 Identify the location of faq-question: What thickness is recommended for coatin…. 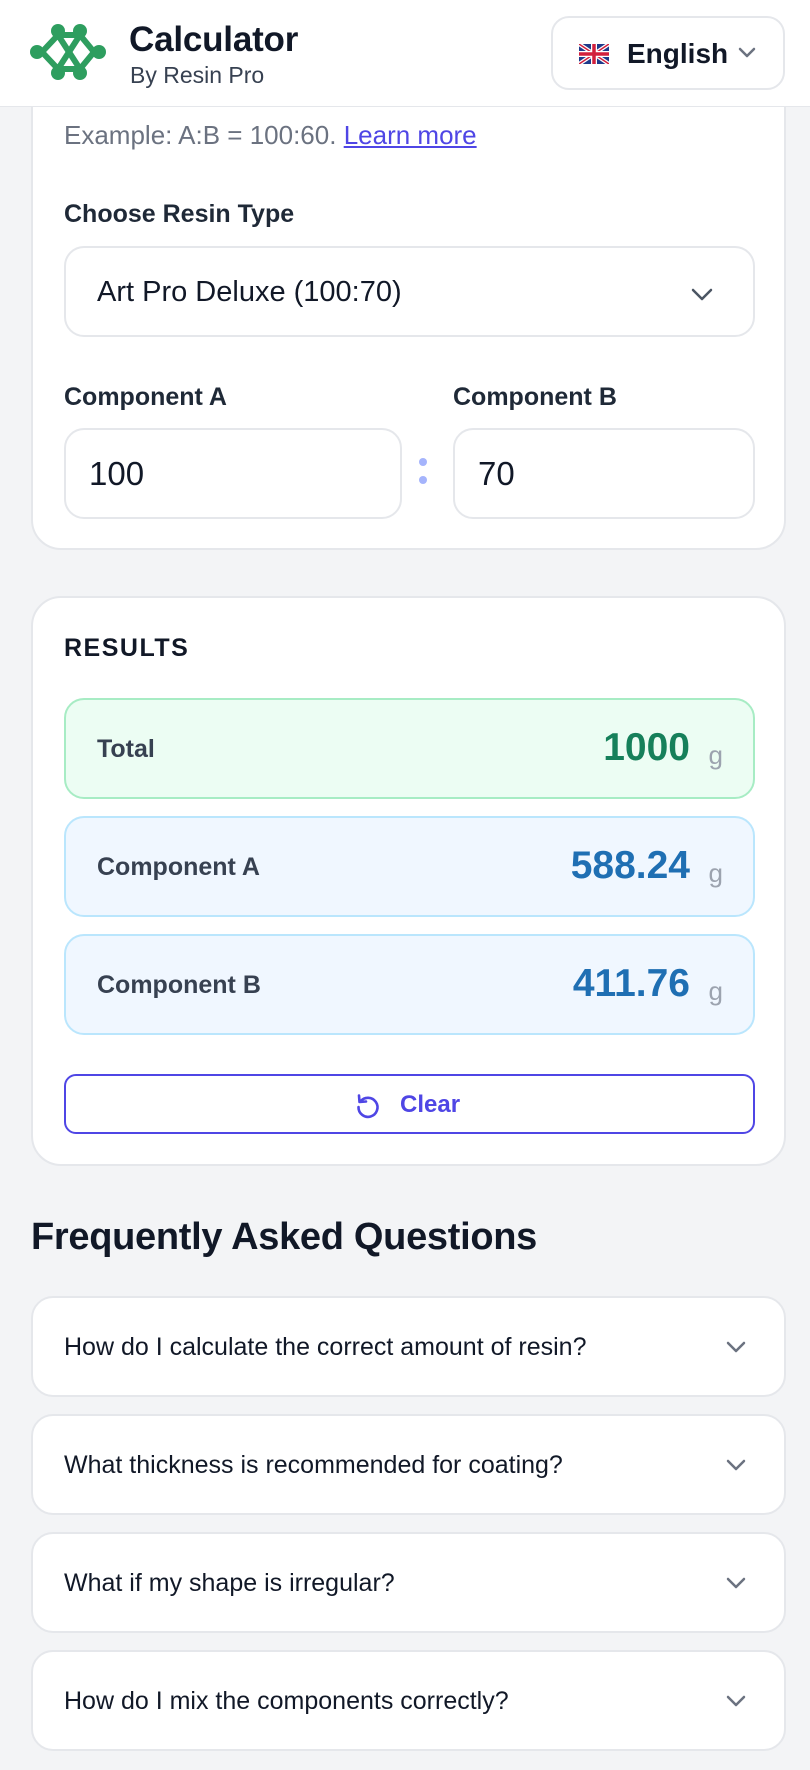
(313, 1465).